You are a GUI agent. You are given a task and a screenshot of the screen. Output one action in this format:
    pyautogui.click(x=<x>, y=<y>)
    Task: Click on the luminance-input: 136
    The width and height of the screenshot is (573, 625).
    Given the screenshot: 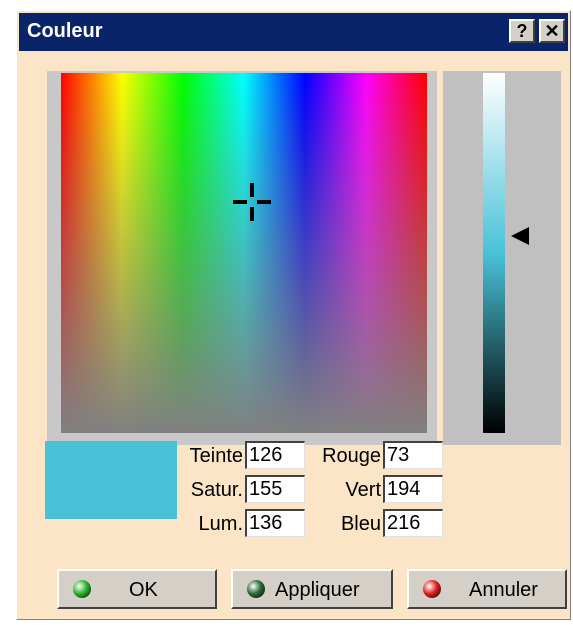 What is the action you would take?
    pyautogui.click(x=275, y=523)
    